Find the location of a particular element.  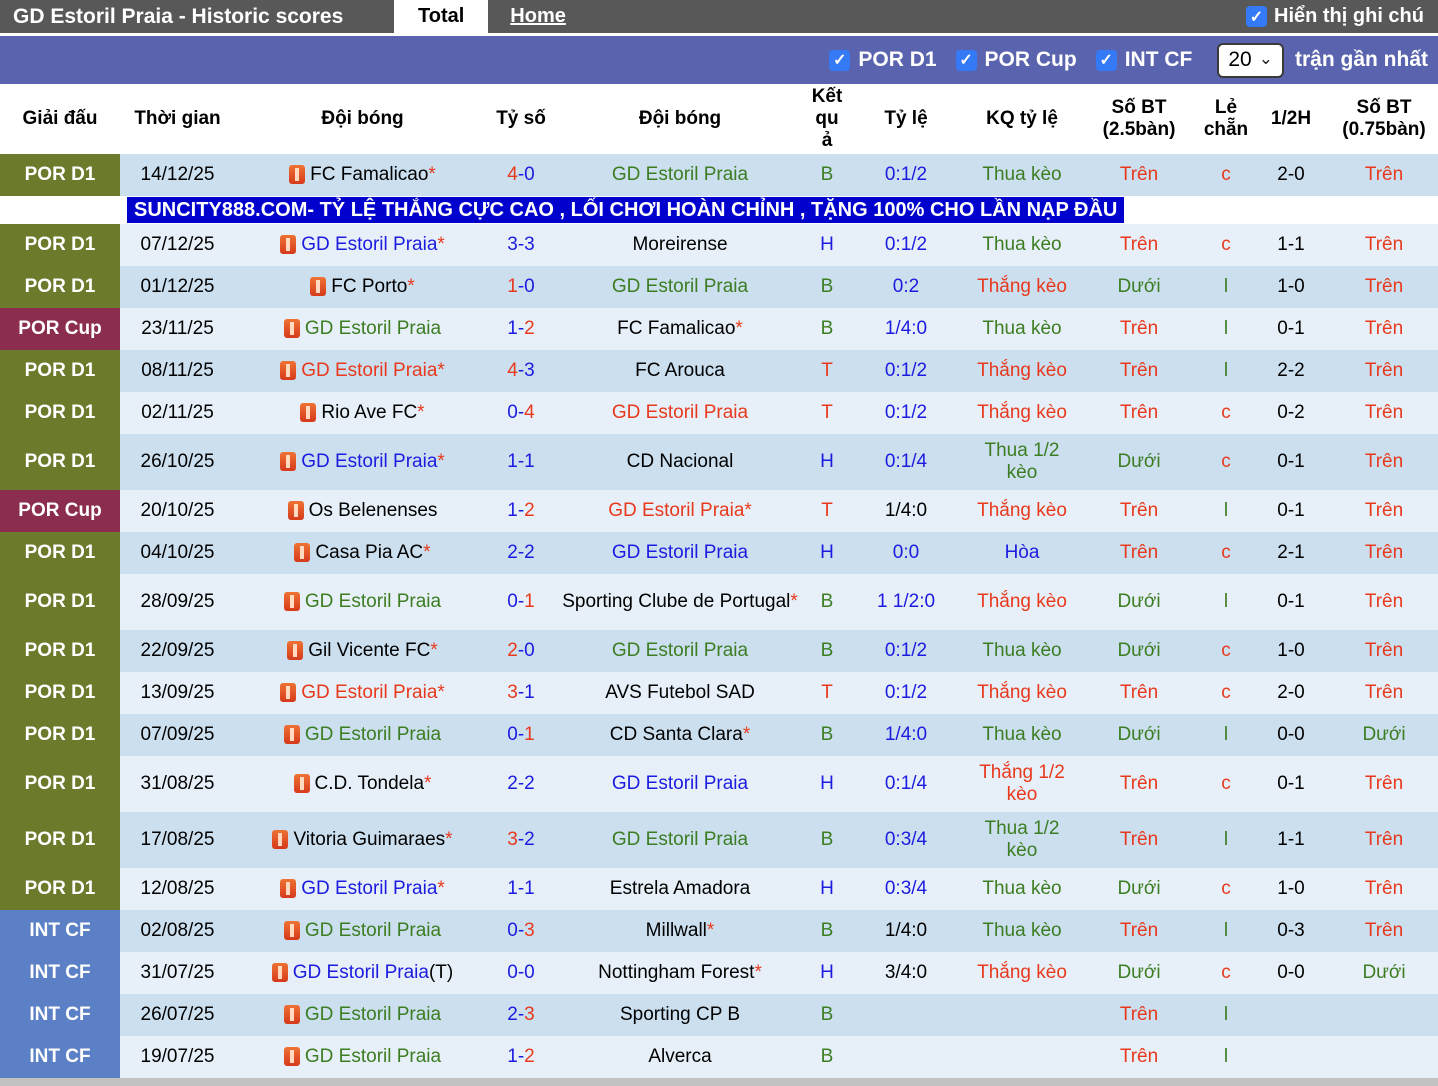

away-team: Millwall* is located at coordinates (680, 931).